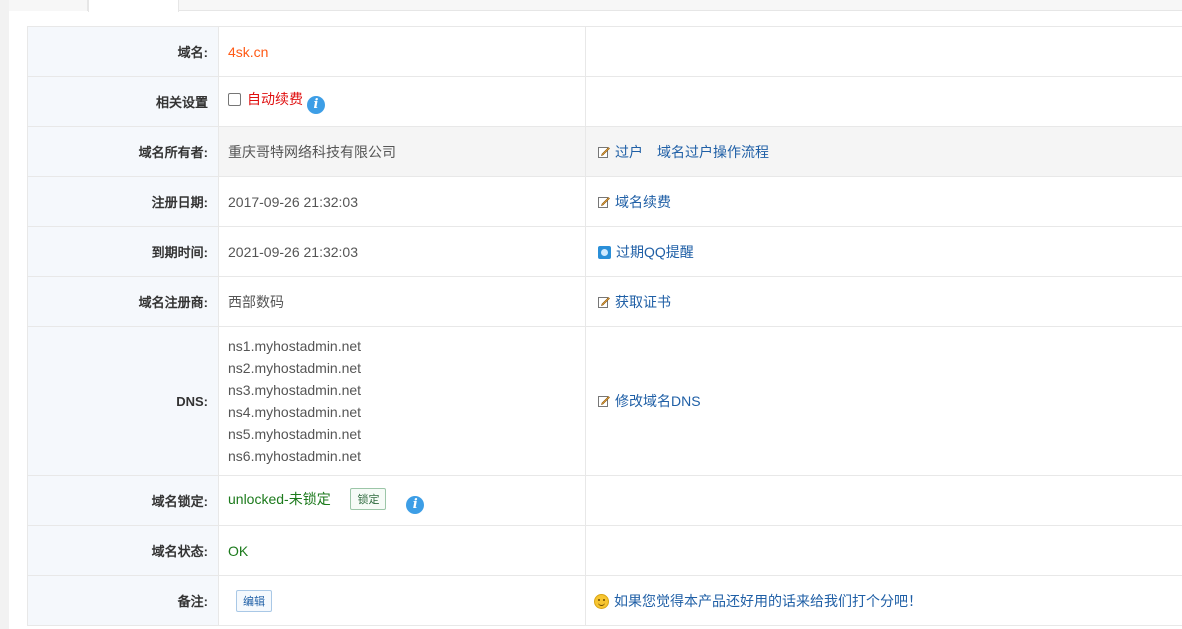 The height and width of the screenshot is (629, 1182). I want to click on row-label: 注册日期:, so click(123, 201).